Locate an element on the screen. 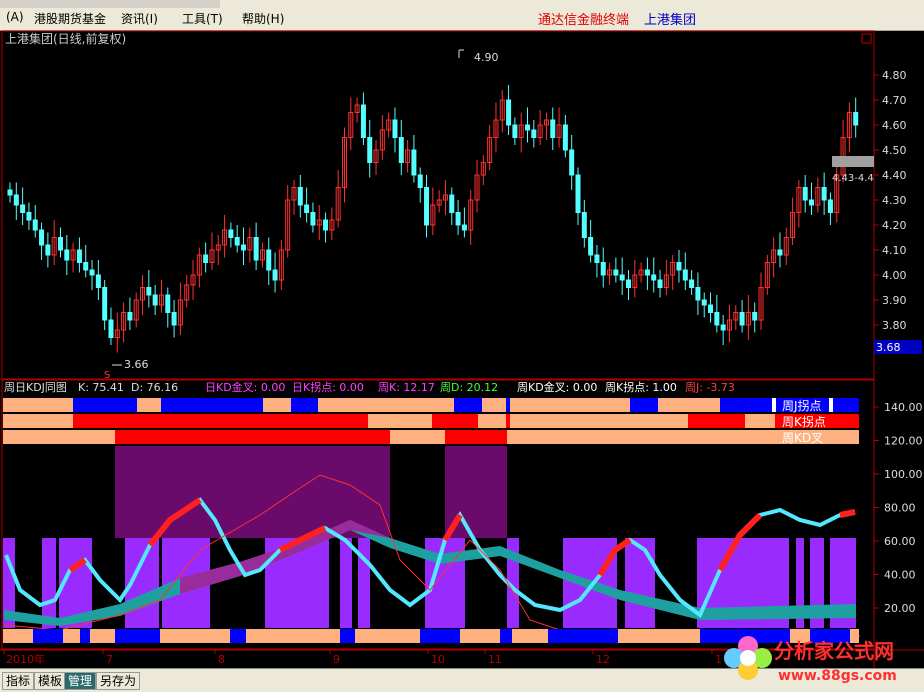  menu-item-news: 资讯(I) is located at coordinates (139, 18).